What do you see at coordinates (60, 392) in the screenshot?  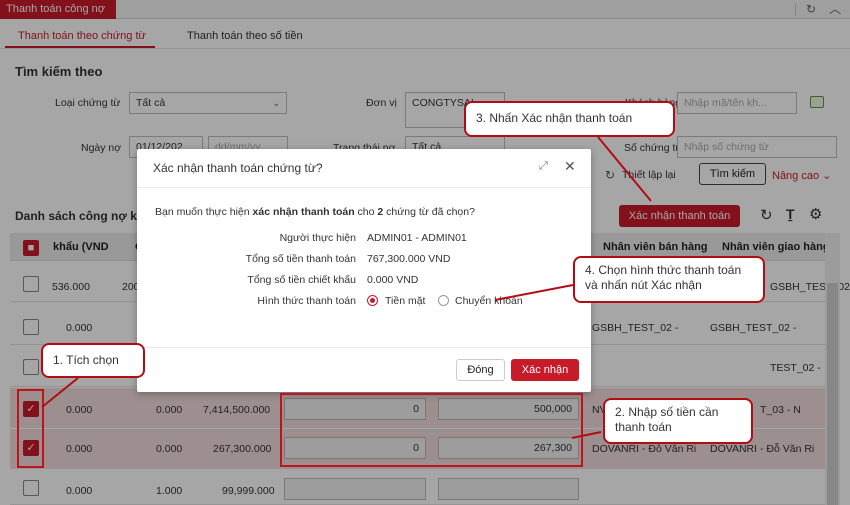 I see `arrow-step1` at bounding box center [60, 392].